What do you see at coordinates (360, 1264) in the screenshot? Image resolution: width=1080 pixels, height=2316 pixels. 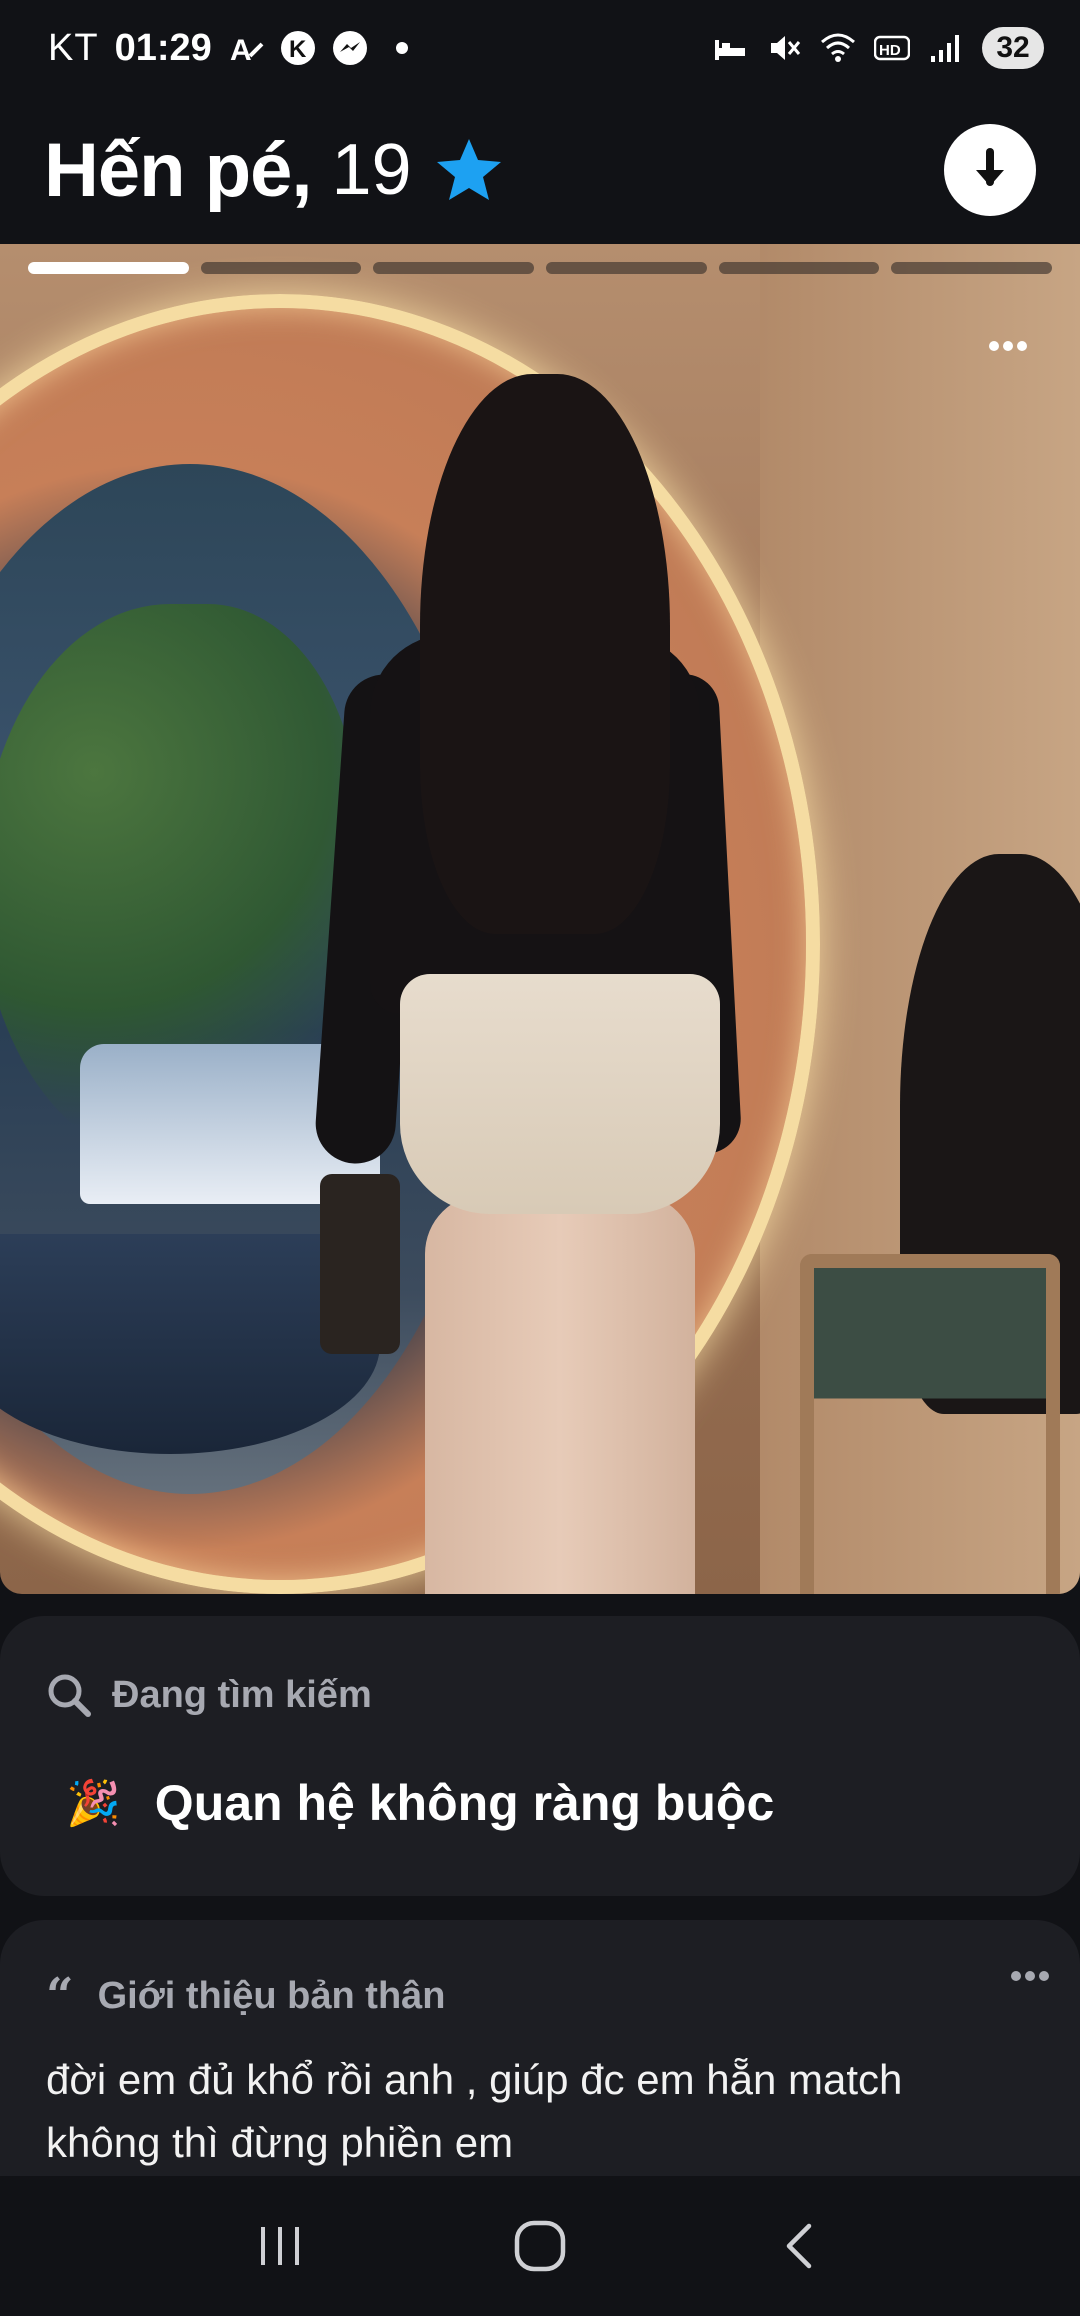 I see `photo-subject-bag` at bounding box center [360, 1264].